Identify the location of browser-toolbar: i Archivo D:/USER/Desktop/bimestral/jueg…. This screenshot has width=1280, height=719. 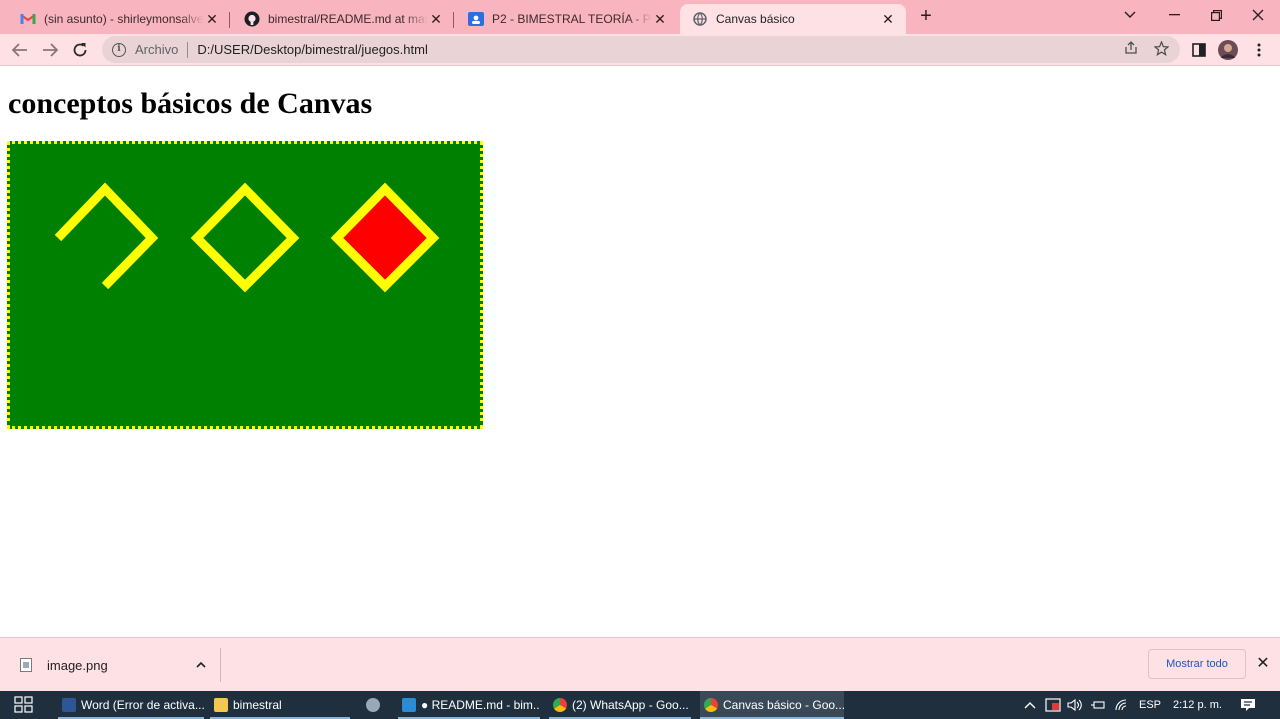
(640, 50).